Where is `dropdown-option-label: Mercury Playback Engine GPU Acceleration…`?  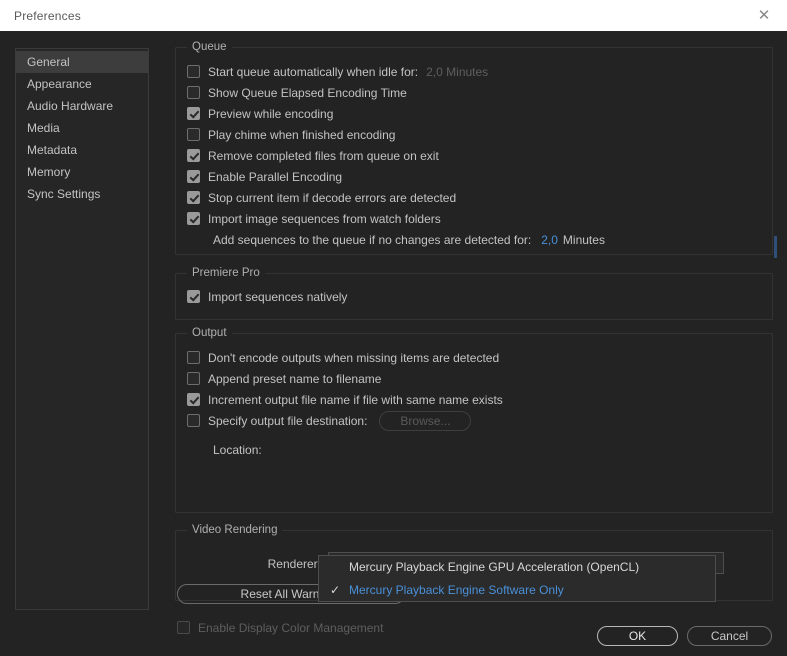 dropdown-option-label: Mercury Playback Engine GPU Acceleration… is located at coordinates (494, 567).